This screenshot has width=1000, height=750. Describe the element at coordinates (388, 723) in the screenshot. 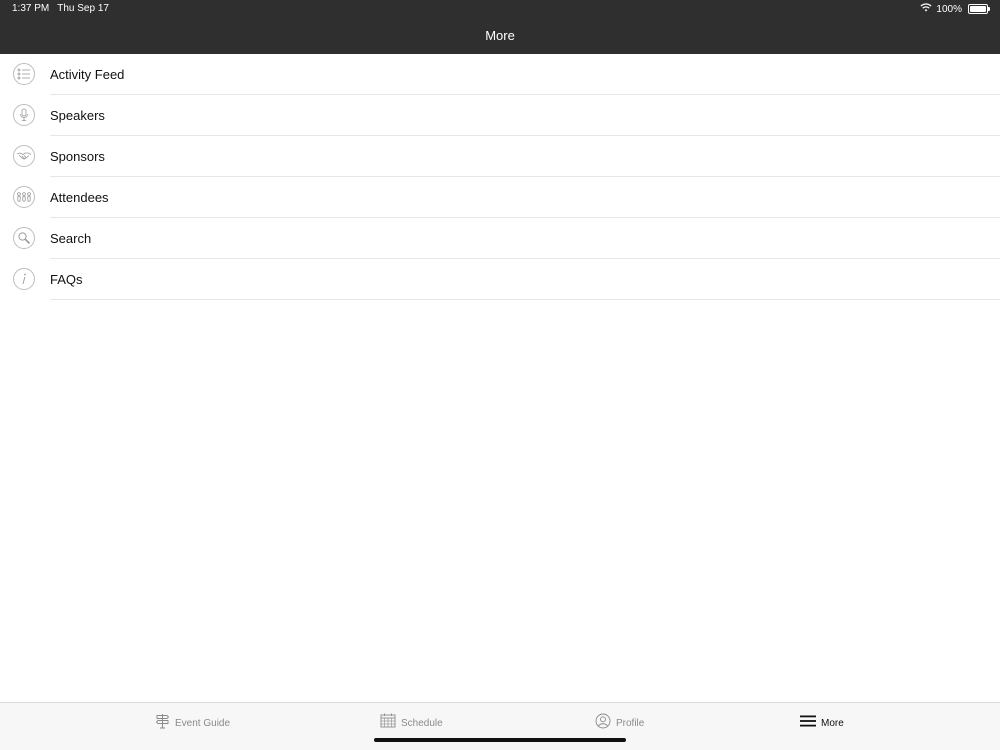

I see `calendar-icon` at that location.